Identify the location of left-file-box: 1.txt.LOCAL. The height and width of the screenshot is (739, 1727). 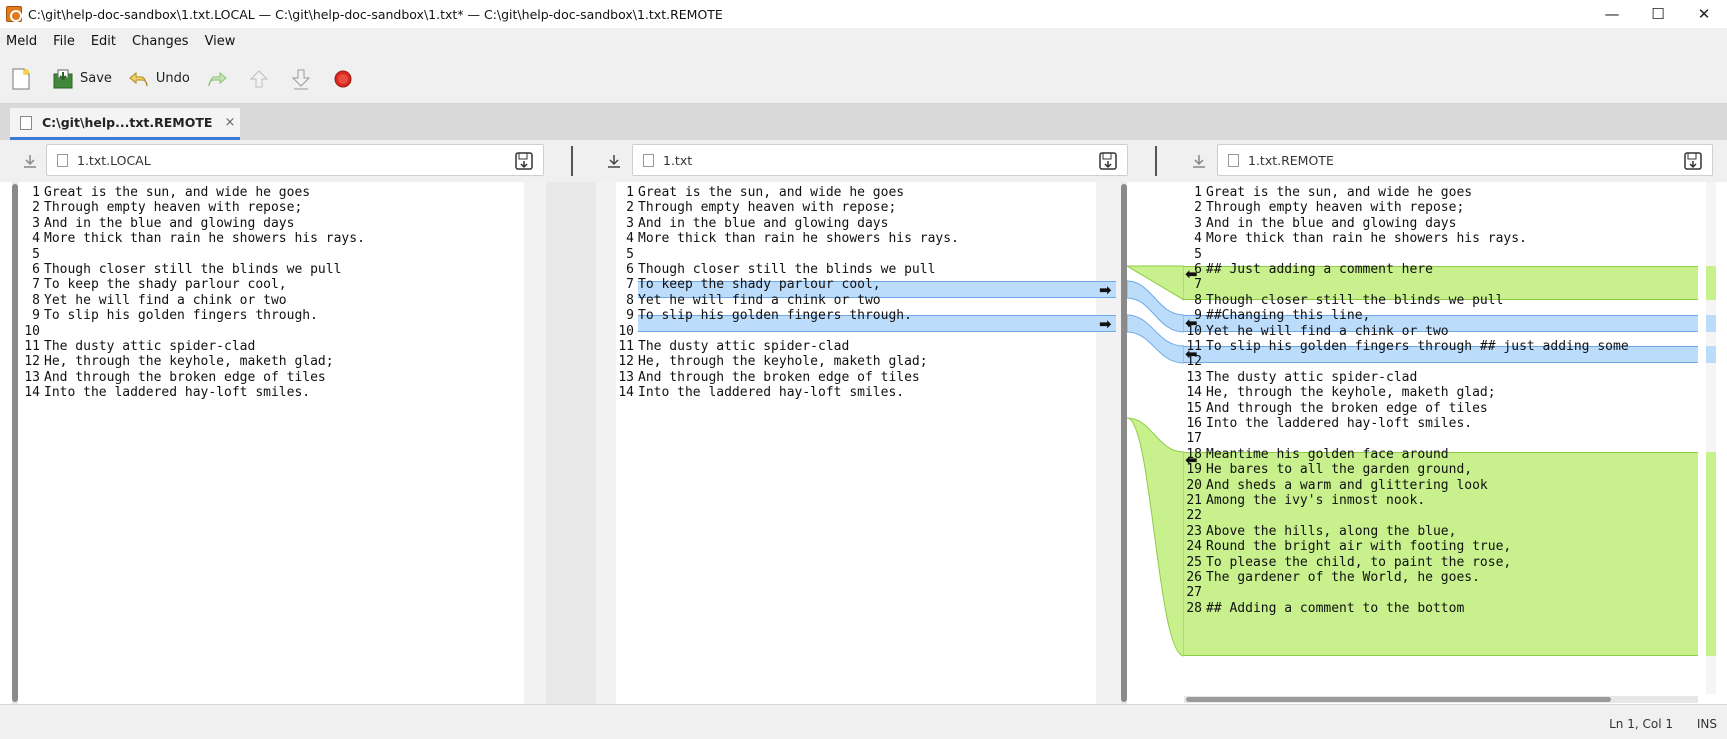
(295, 160).